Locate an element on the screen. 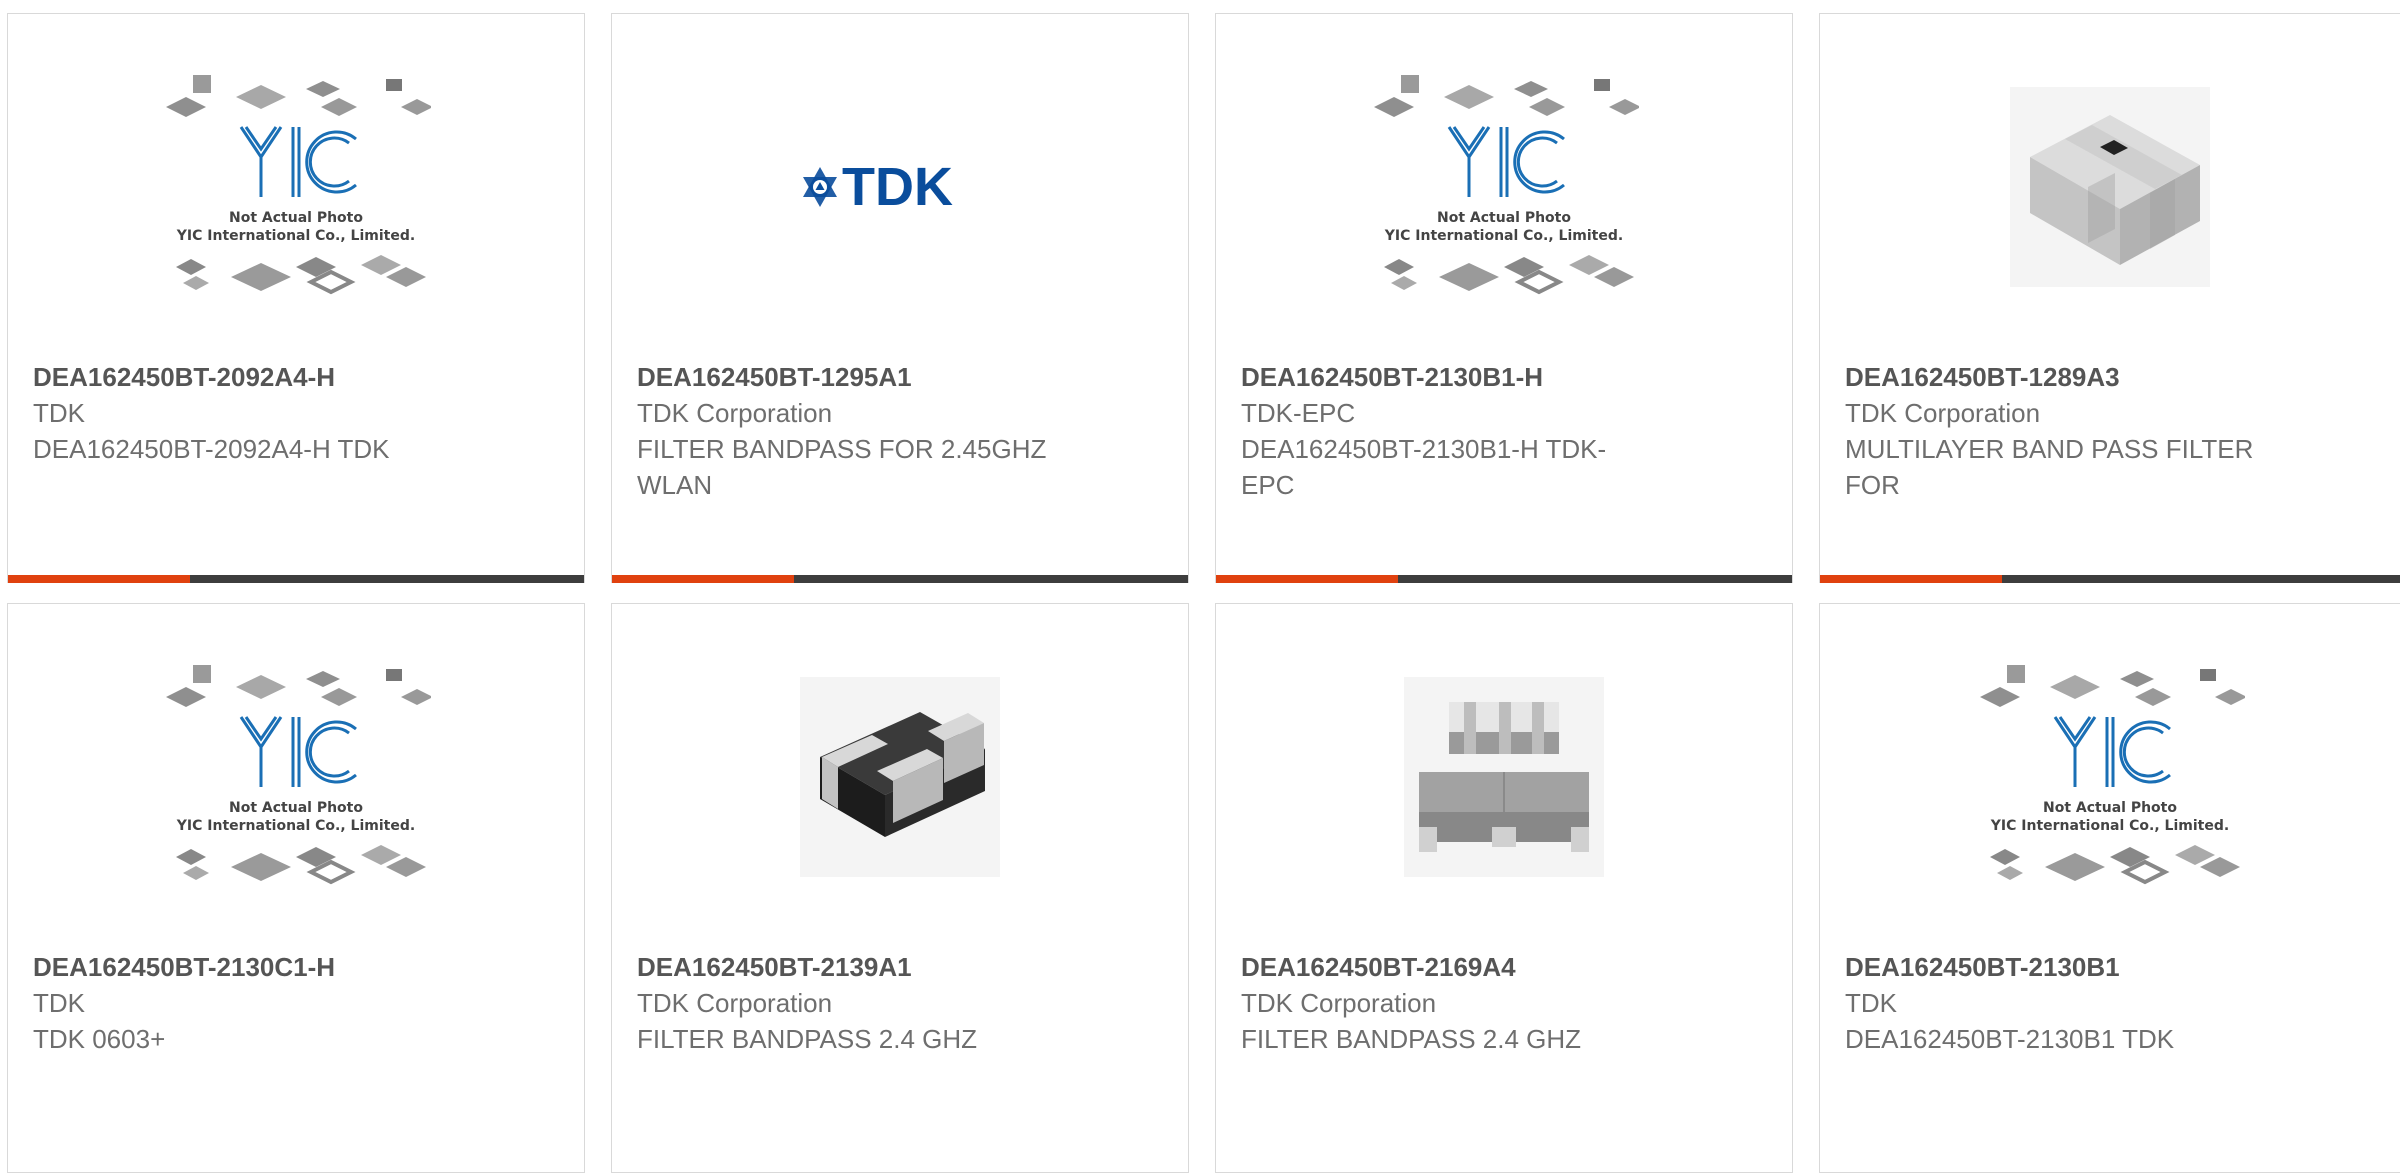  description: TDK 0603+ is located at coordinates (99, 1039).